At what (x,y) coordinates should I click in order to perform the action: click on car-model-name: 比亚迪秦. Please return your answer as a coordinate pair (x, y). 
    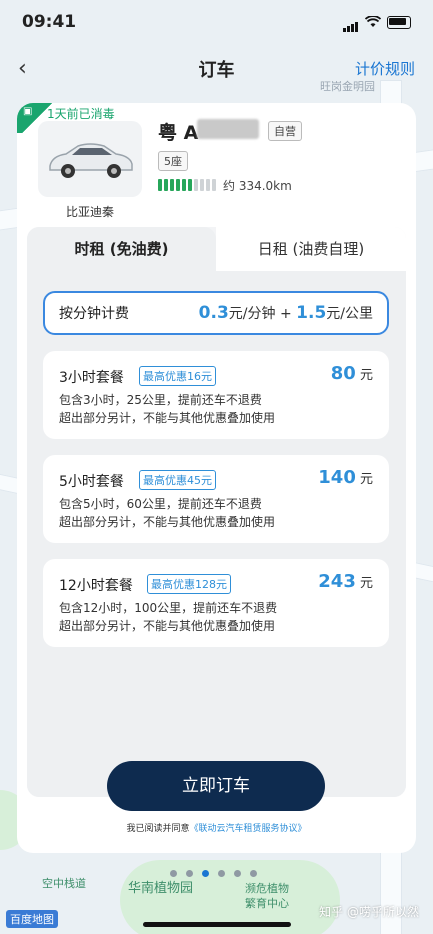
    Looking at the image, I should click on (89, 212).